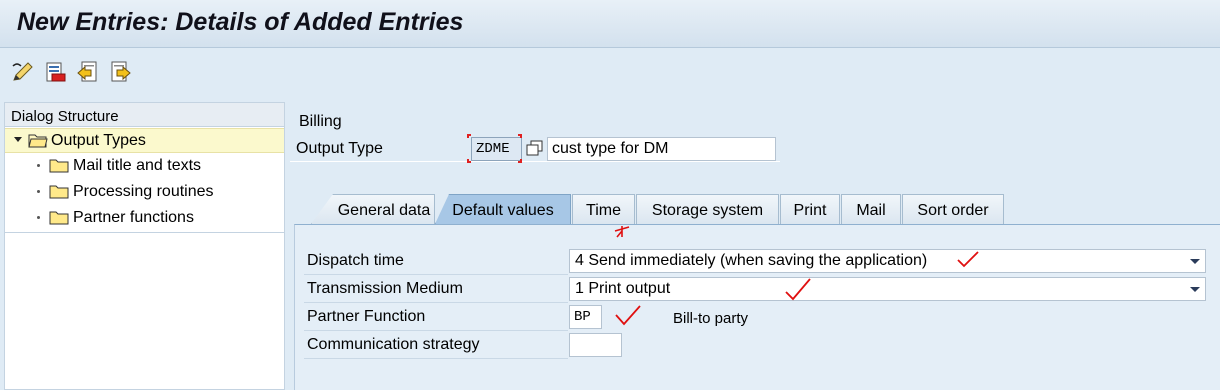  What do you see at coordinates (503, 209) in the screenshot?
I see `tab-default-values: Default values` at bounding box center [503, 209].